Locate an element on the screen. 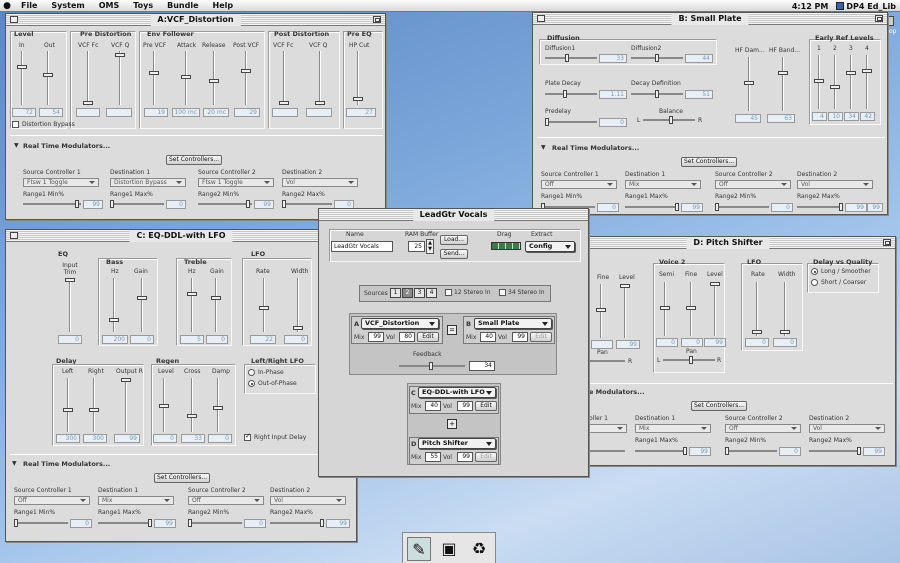 The image size is (900, 563). input-trim-slider is located at coordinates (70, 305).